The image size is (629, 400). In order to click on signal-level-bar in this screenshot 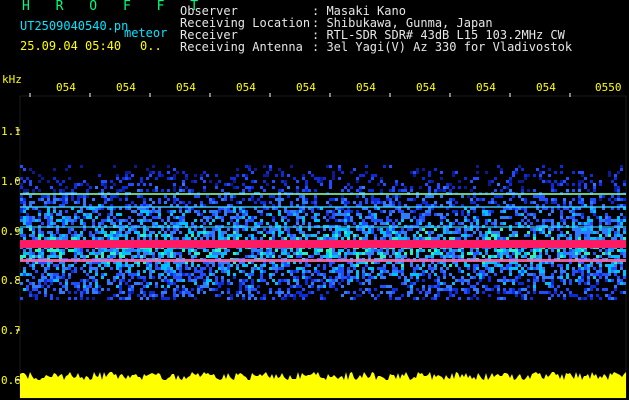, I will do `click(323, 385)`.